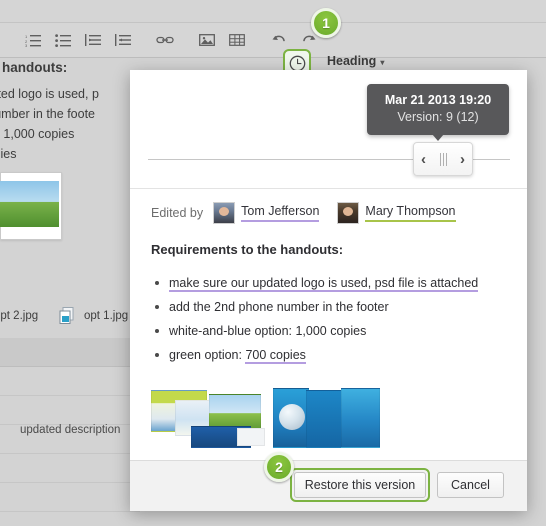  Describe the element at coordinates (19, 316) in the screenshot. I see `attachment-name-opt2: opt 2.jpg` at that location.